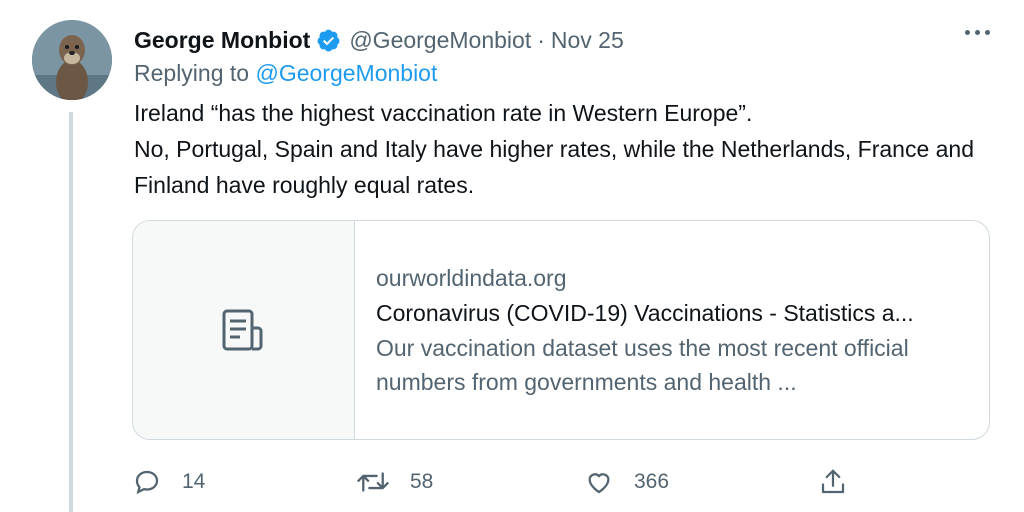 The image size is (1024, 512). I want to click on share-button, so click(833, 482).